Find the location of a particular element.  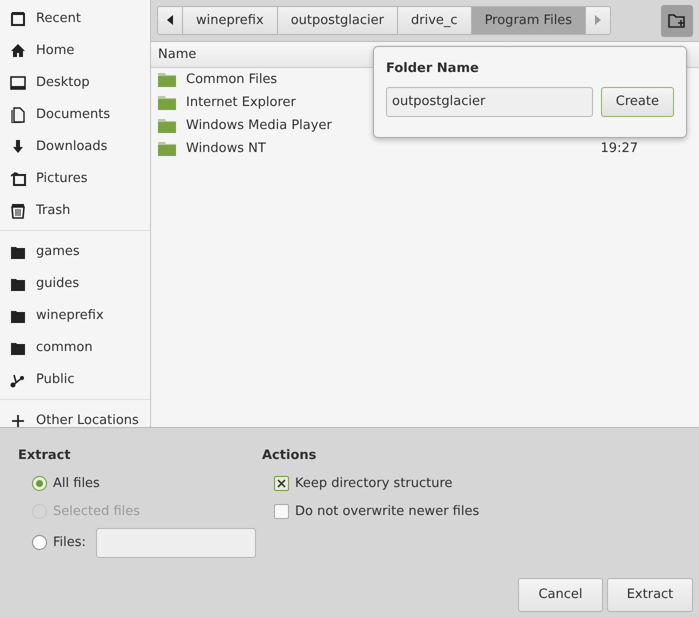

files-field is located at coordinates (176, 543).